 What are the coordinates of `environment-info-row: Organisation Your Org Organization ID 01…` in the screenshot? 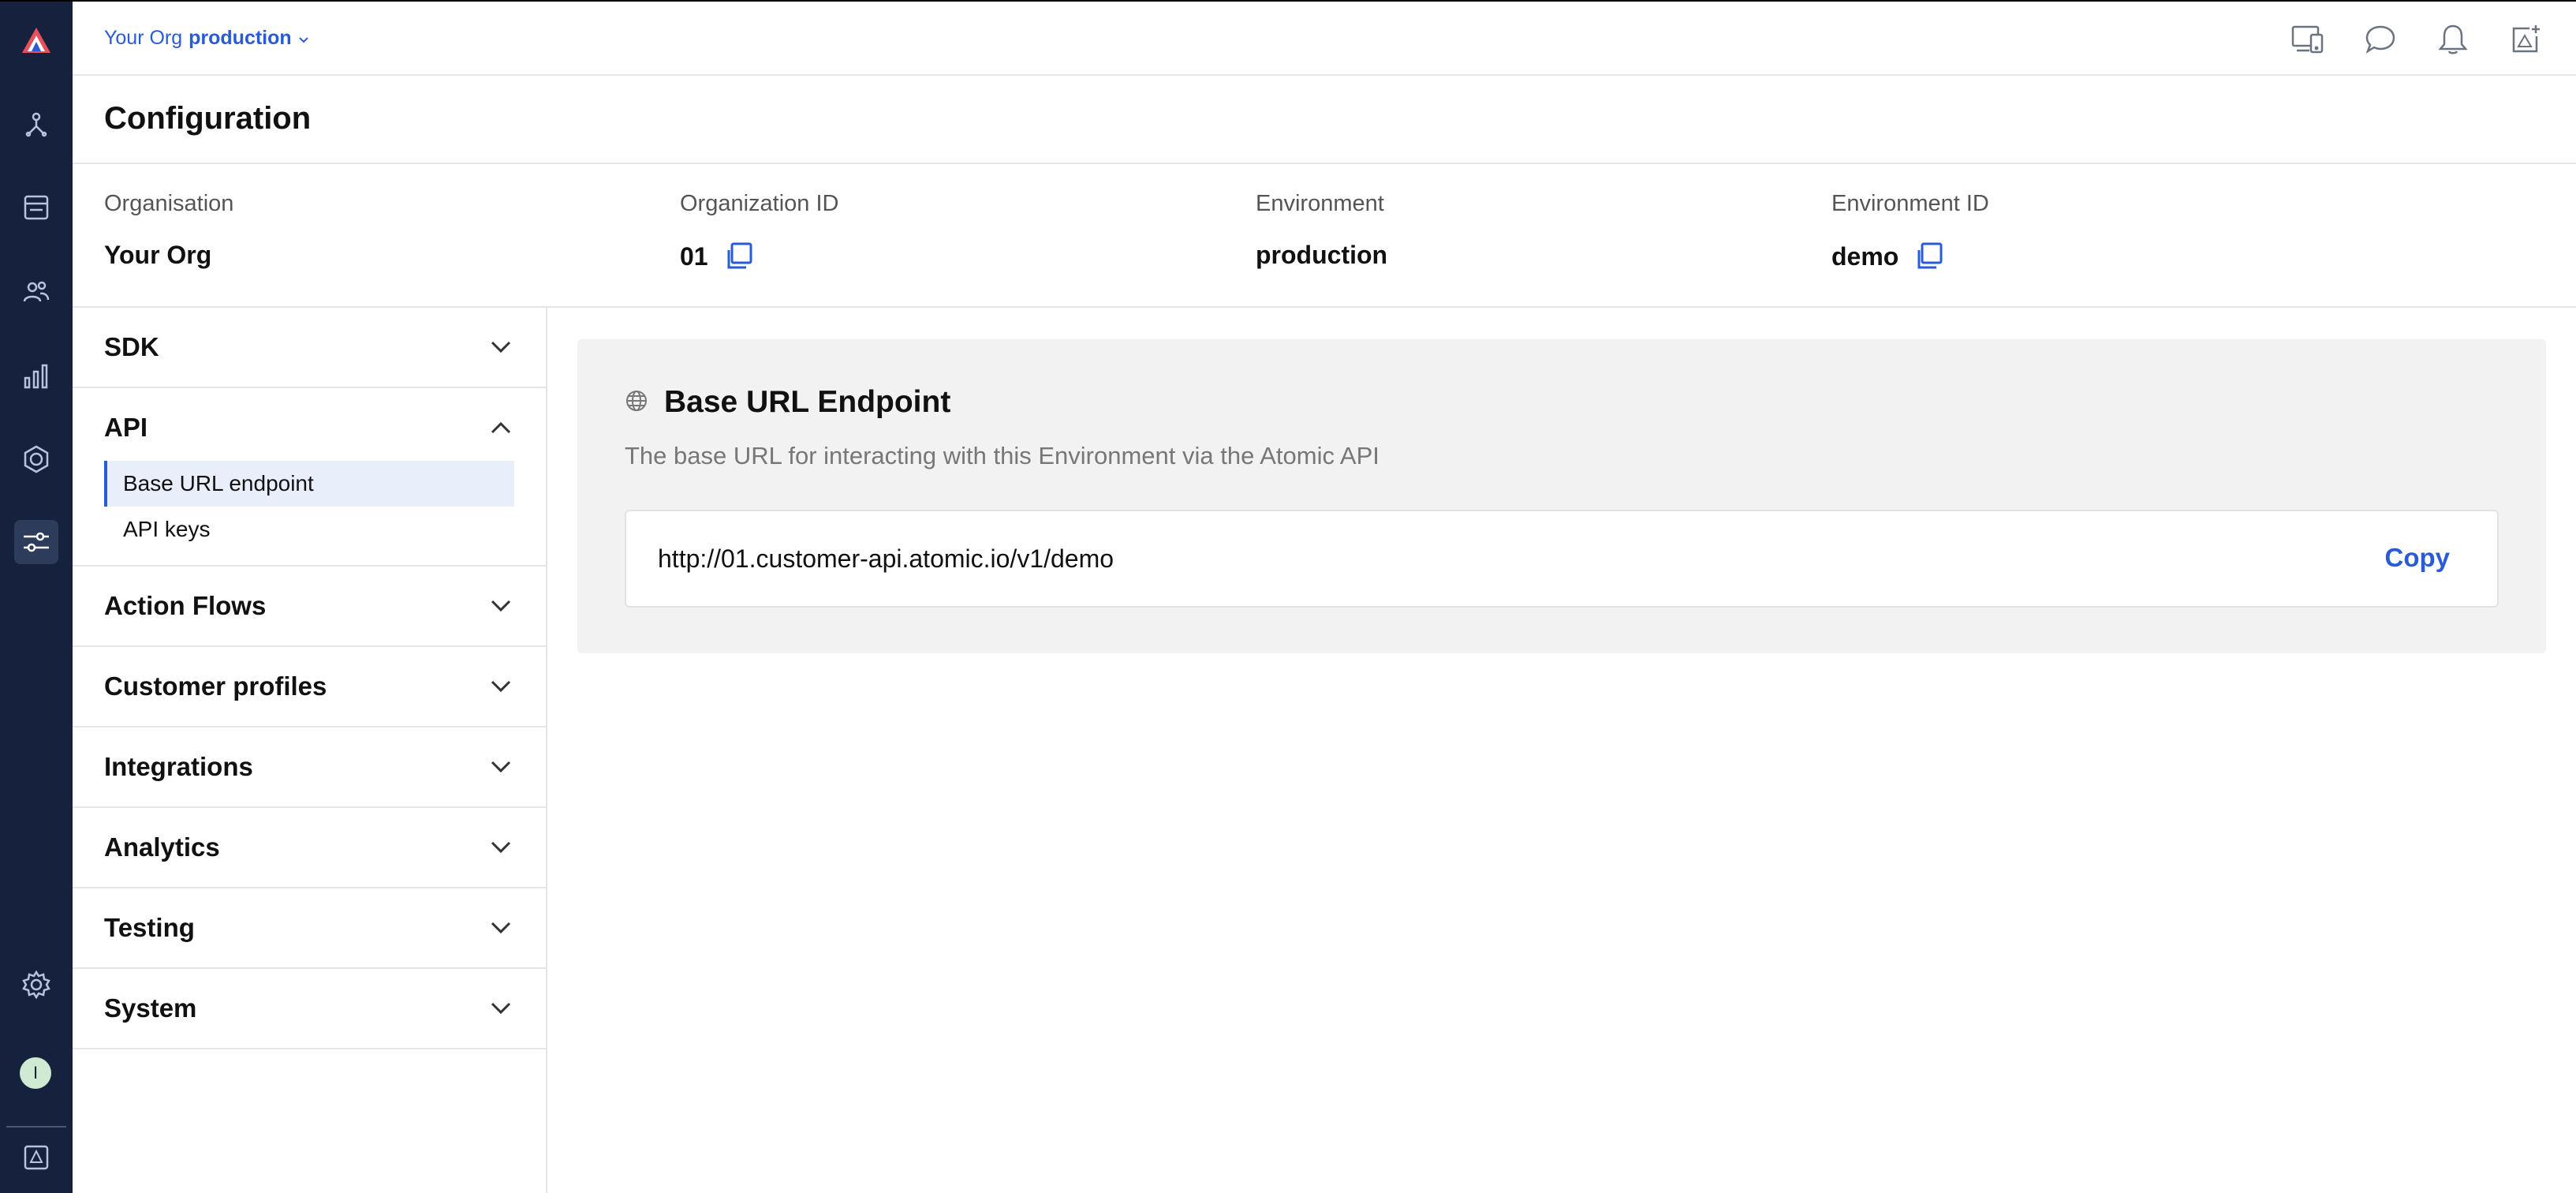 It's located at (1324, 236).